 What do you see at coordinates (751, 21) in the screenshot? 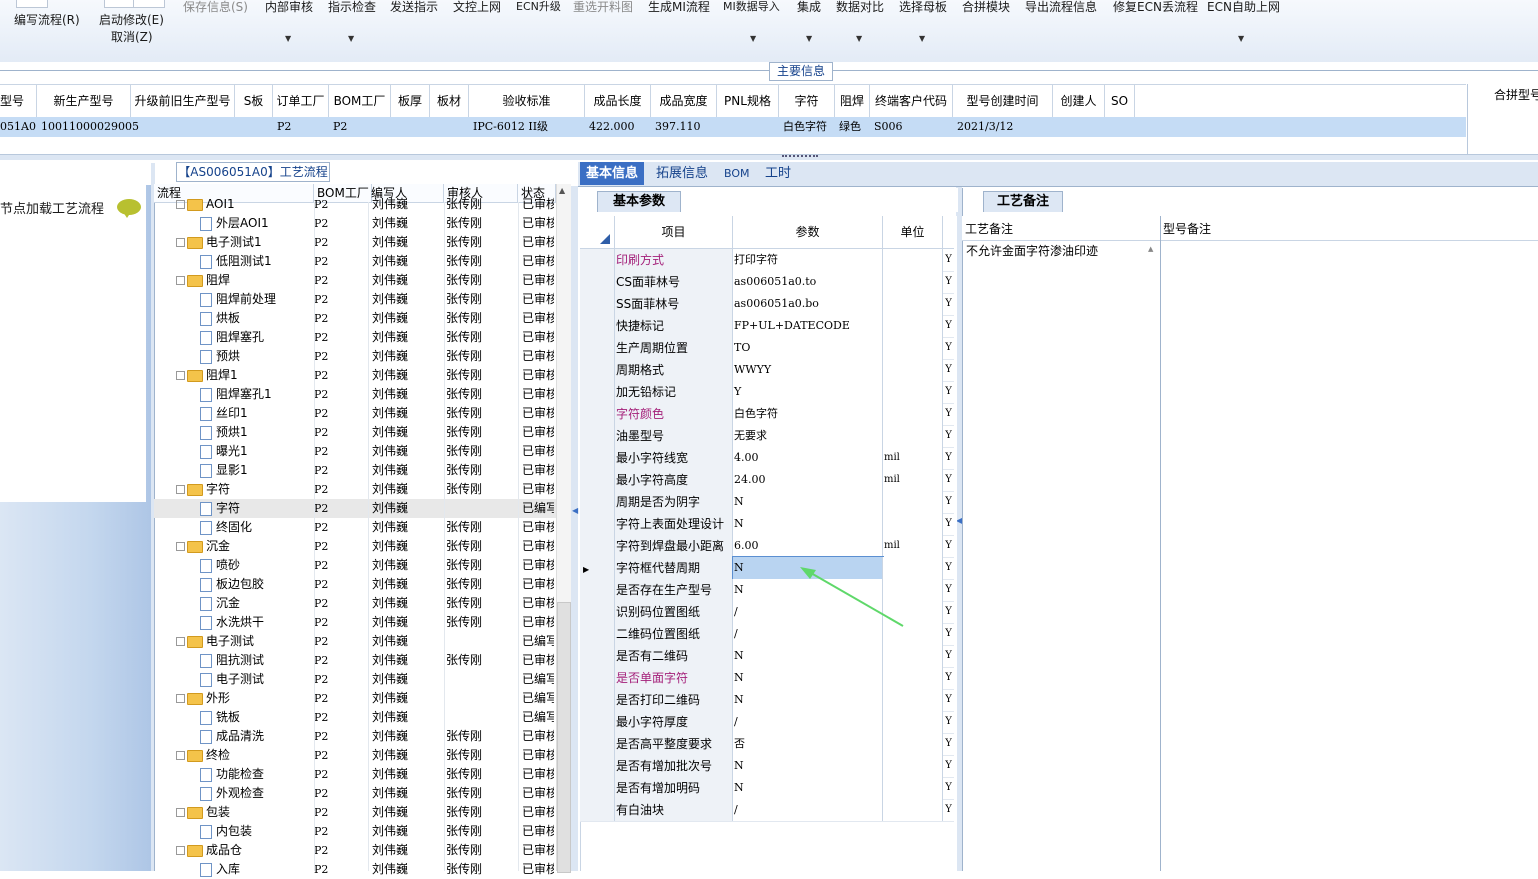
I see `mi-data-import-button: MI数据导入 ▼` at bounding box center [751, 21].